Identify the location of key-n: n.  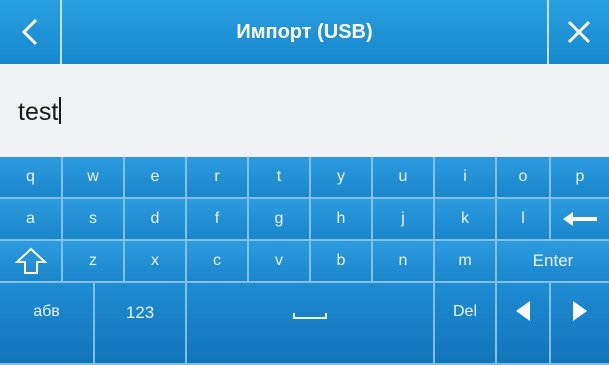
(404, 262).